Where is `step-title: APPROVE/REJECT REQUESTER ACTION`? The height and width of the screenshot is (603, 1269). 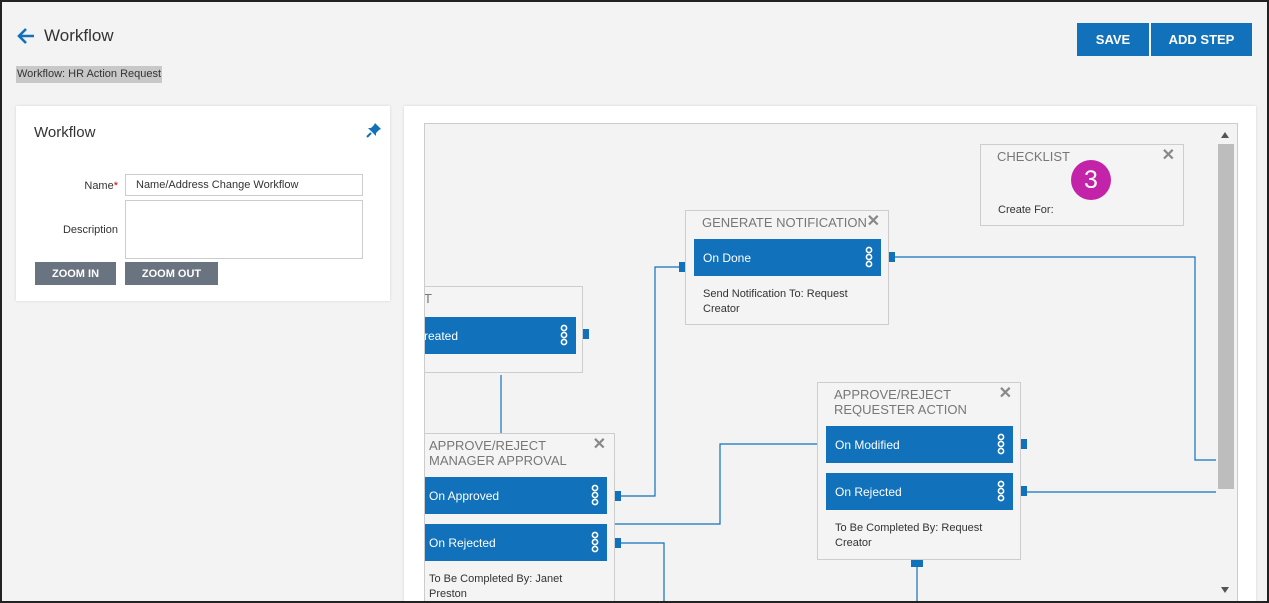 step-title: APPROVE/REJECT REQUESTER ACTION is located at coordinates (900, 402).